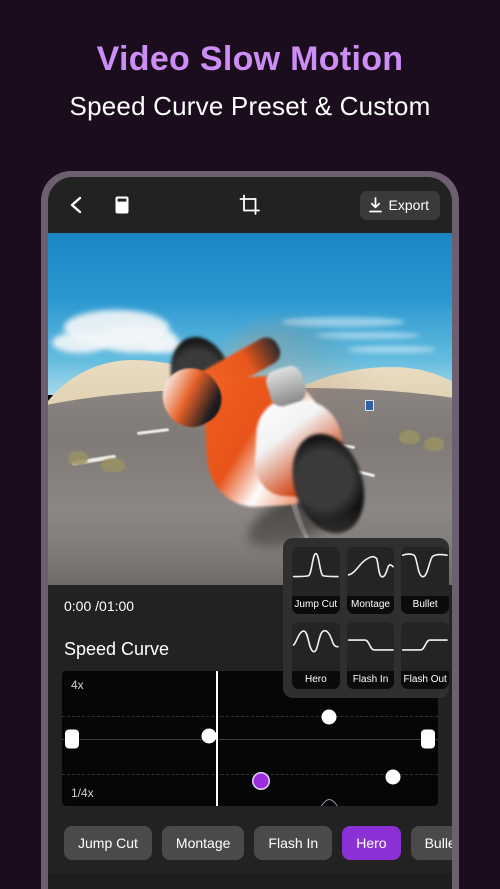  Describe the element at coordinates (425, 605) in the screenshot. I see `preset-option-label: Bullet` at that location.